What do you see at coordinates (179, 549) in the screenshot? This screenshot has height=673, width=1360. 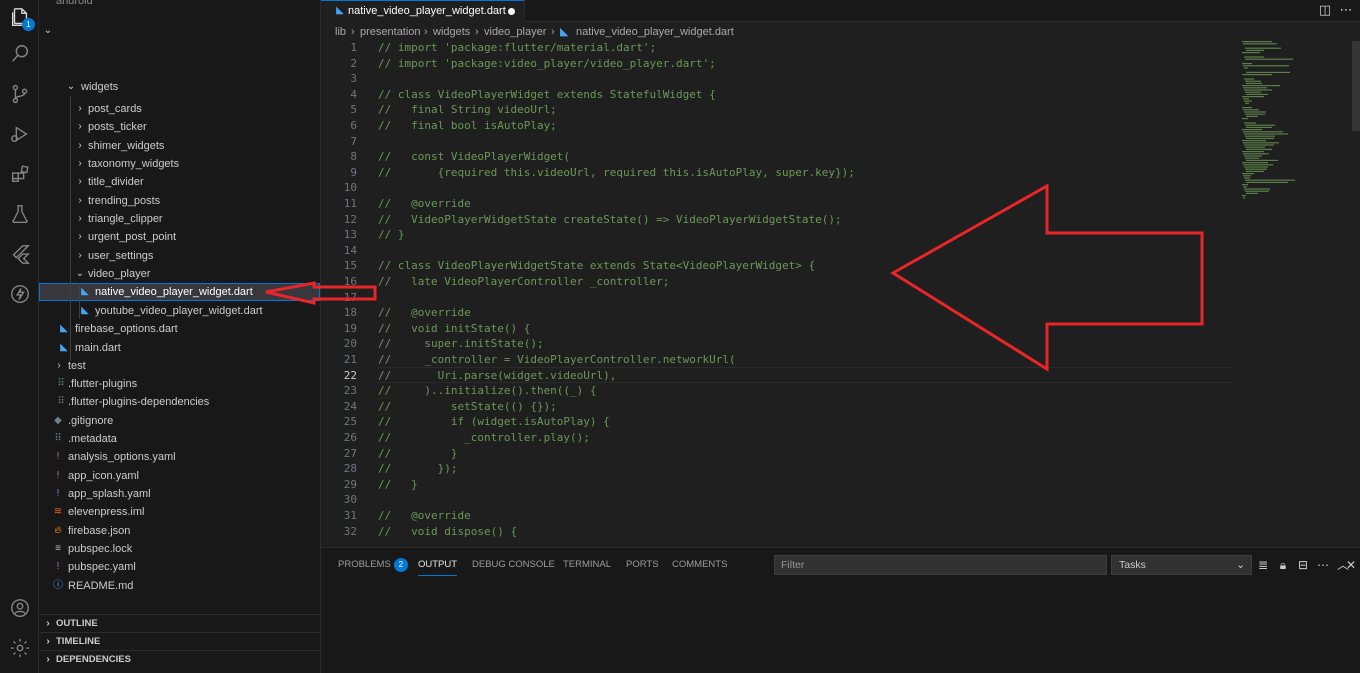 I see `tree-item: ≡ pubspec.lock` at bounding box center [179, 549].